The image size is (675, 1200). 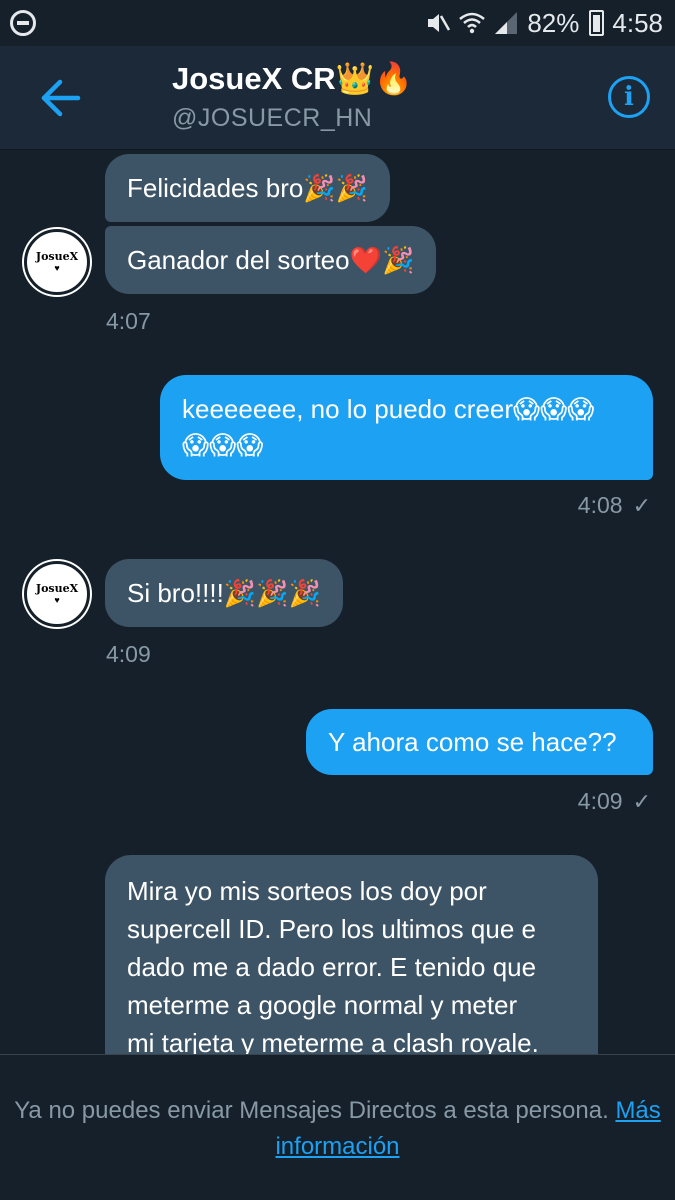 I want to click on message-text-line: 😱😱😱, so click(x=223, y=445).